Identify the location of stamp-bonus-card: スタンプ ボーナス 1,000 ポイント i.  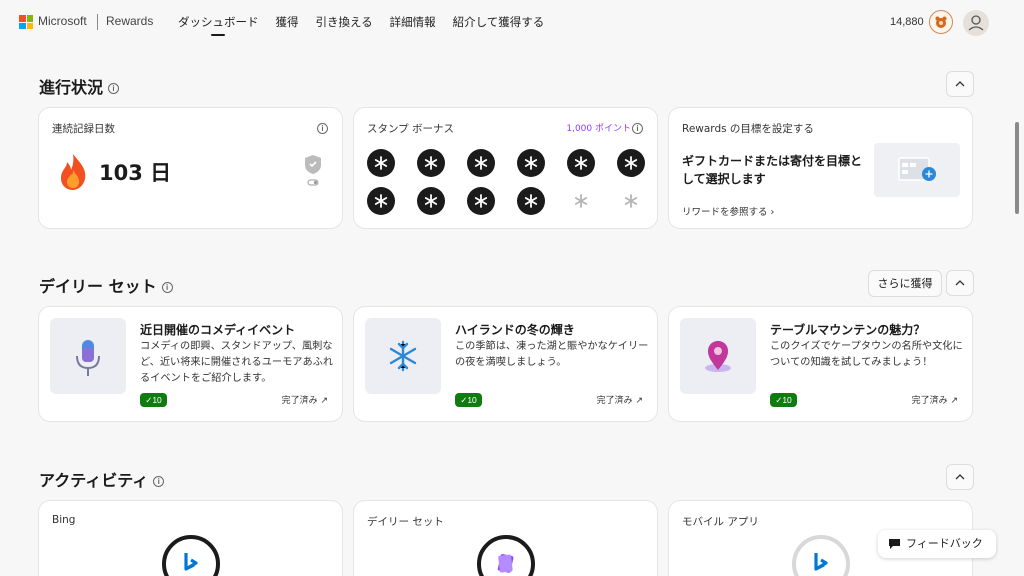
(505, 168).